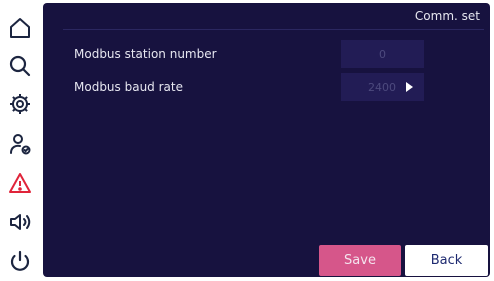 This screenshot has height=281, width=494. Describe the element at coordinates (145, 54) in the screenshot. I see `station-number-label: Modbus station number` at that location.